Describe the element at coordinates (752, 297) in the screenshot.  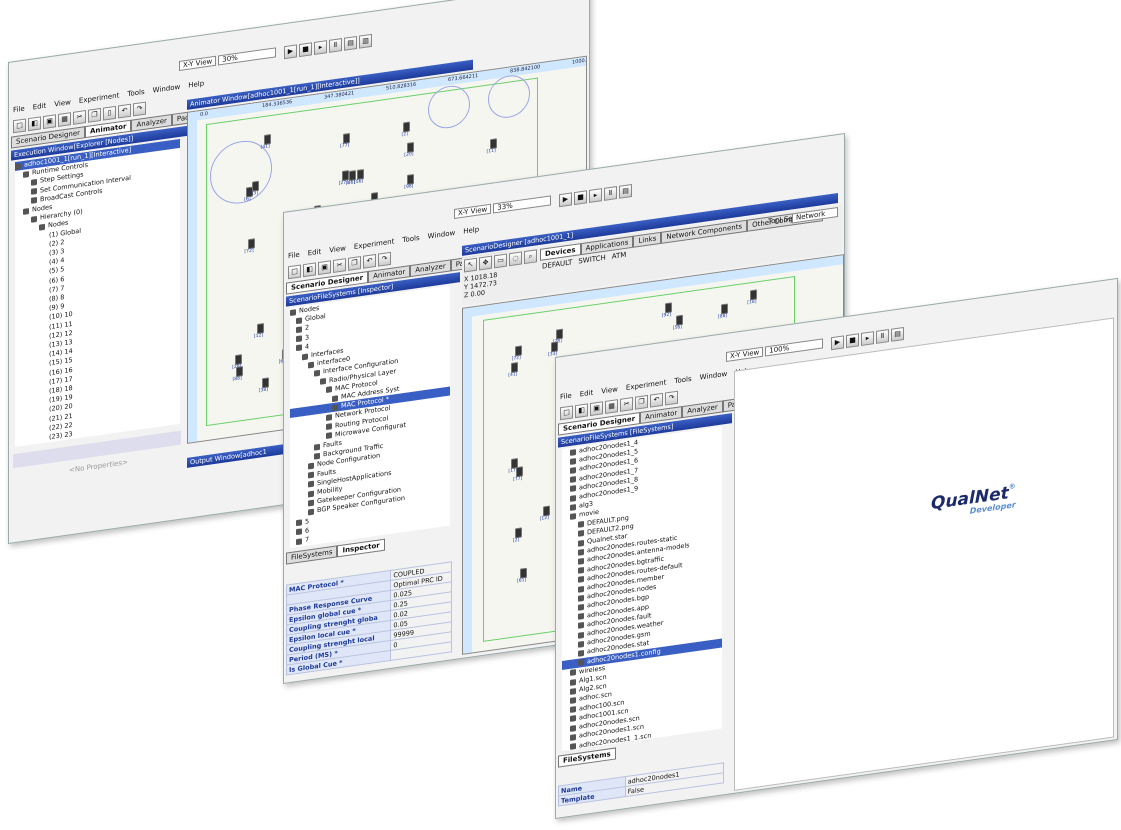
I see `network-node: [18]` at that location.